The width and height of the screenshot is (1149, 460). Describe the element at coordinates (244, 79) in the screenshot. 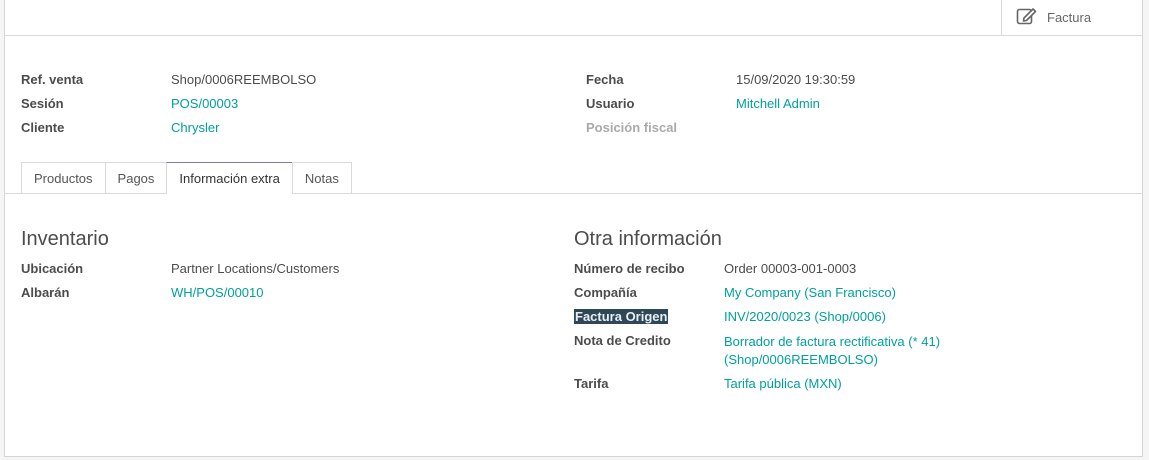

I see `field-value-ref-venta: Shop/0006REEMBOLSO` at that location.